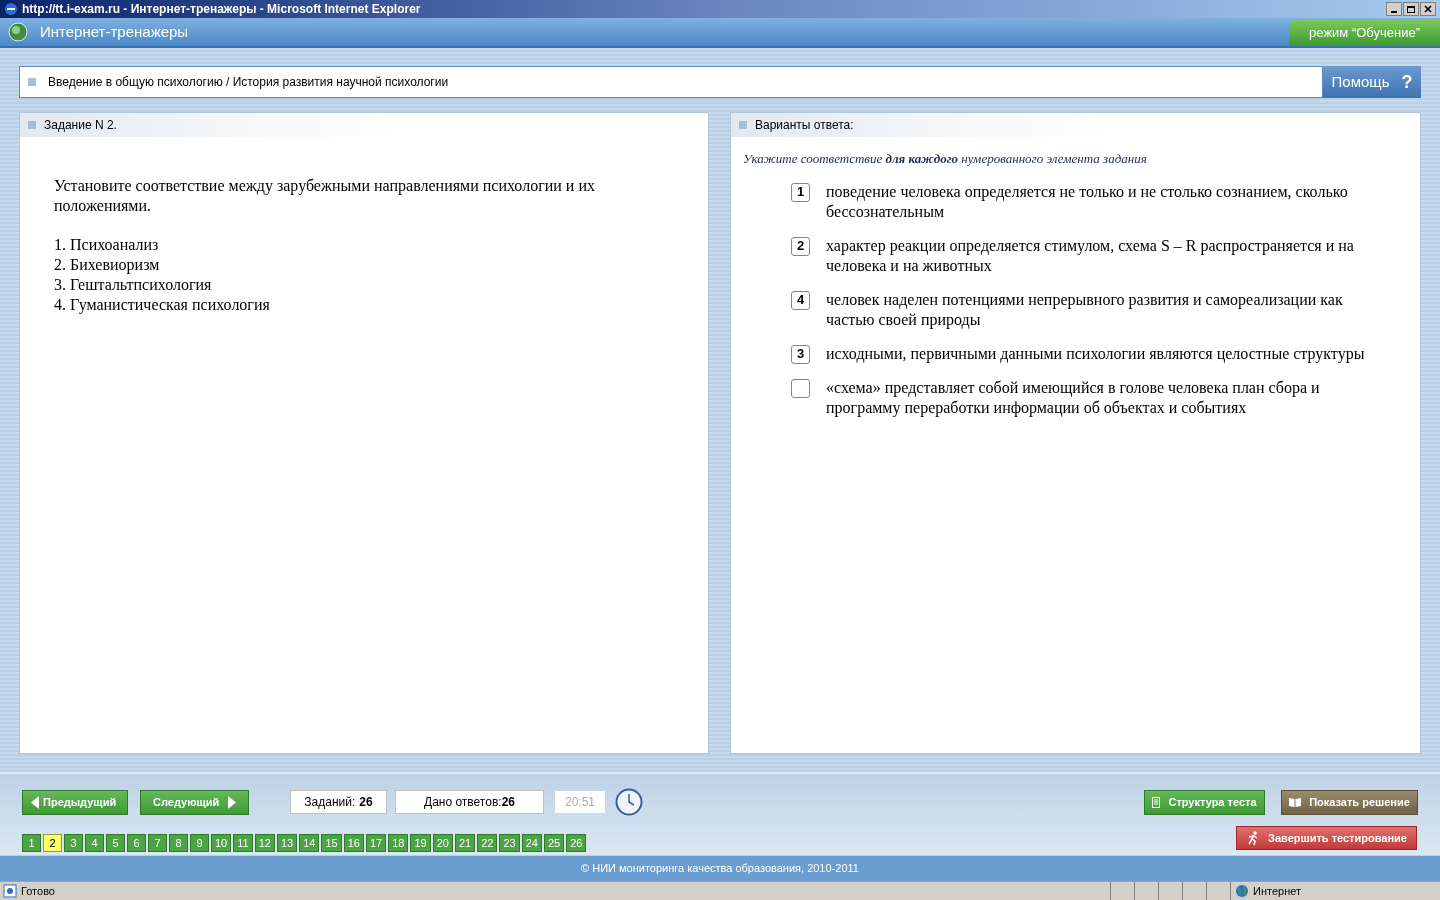 This screenshot has width=1440, height=900. Describe the element at coordinates (531, 843) in the screenshot. I see `page-button: 24` at that location.